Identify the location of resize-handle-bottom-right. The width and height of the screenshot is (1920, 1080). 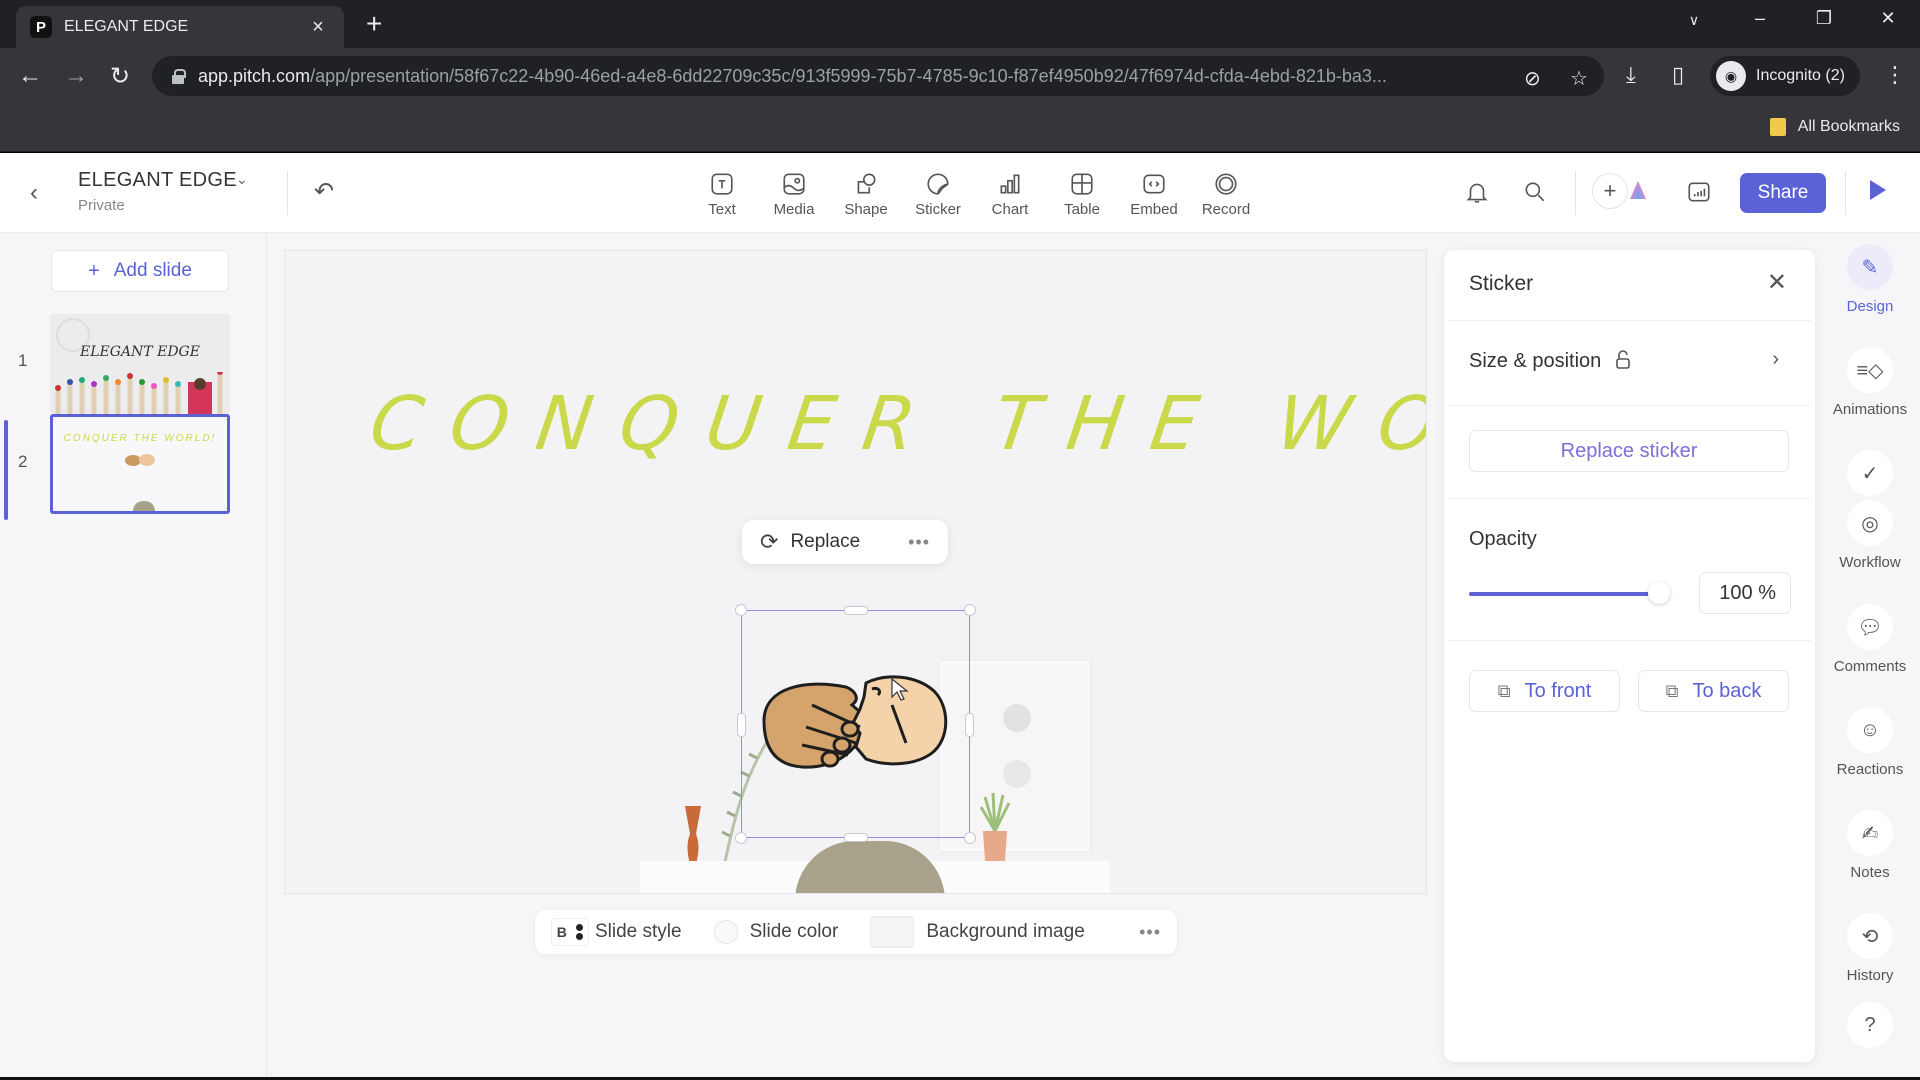
(970, 838).